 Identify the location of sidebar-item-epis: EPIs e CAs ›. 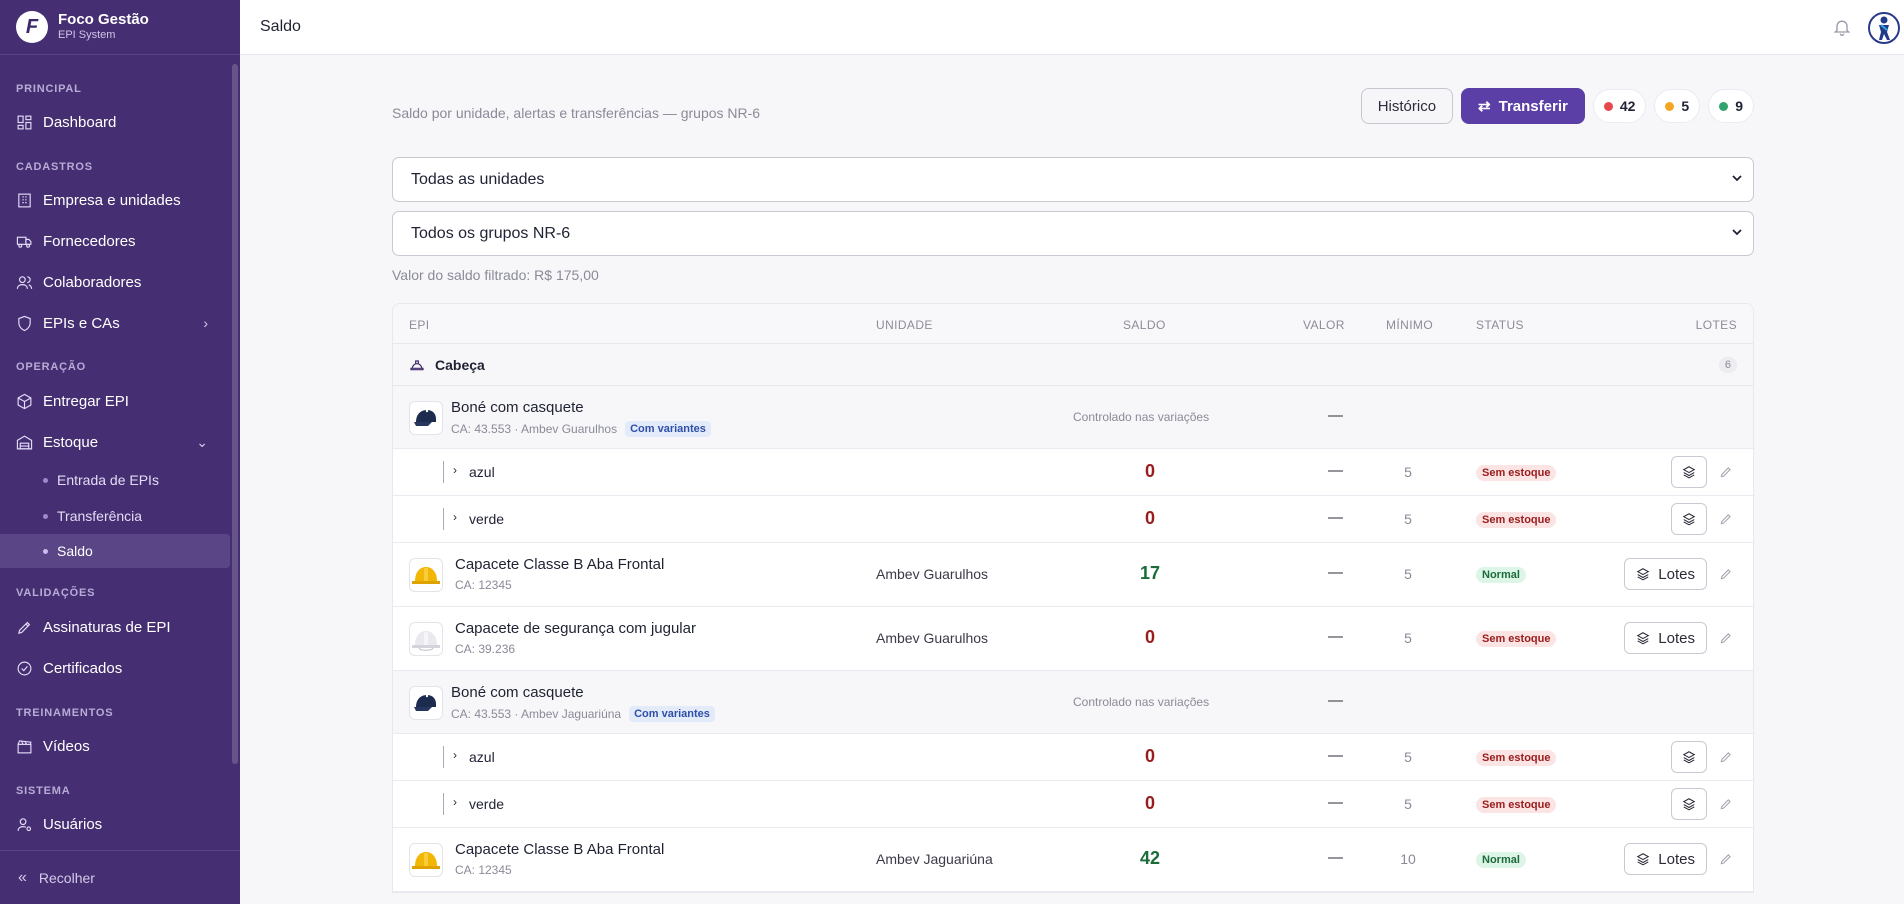
(115, 323).